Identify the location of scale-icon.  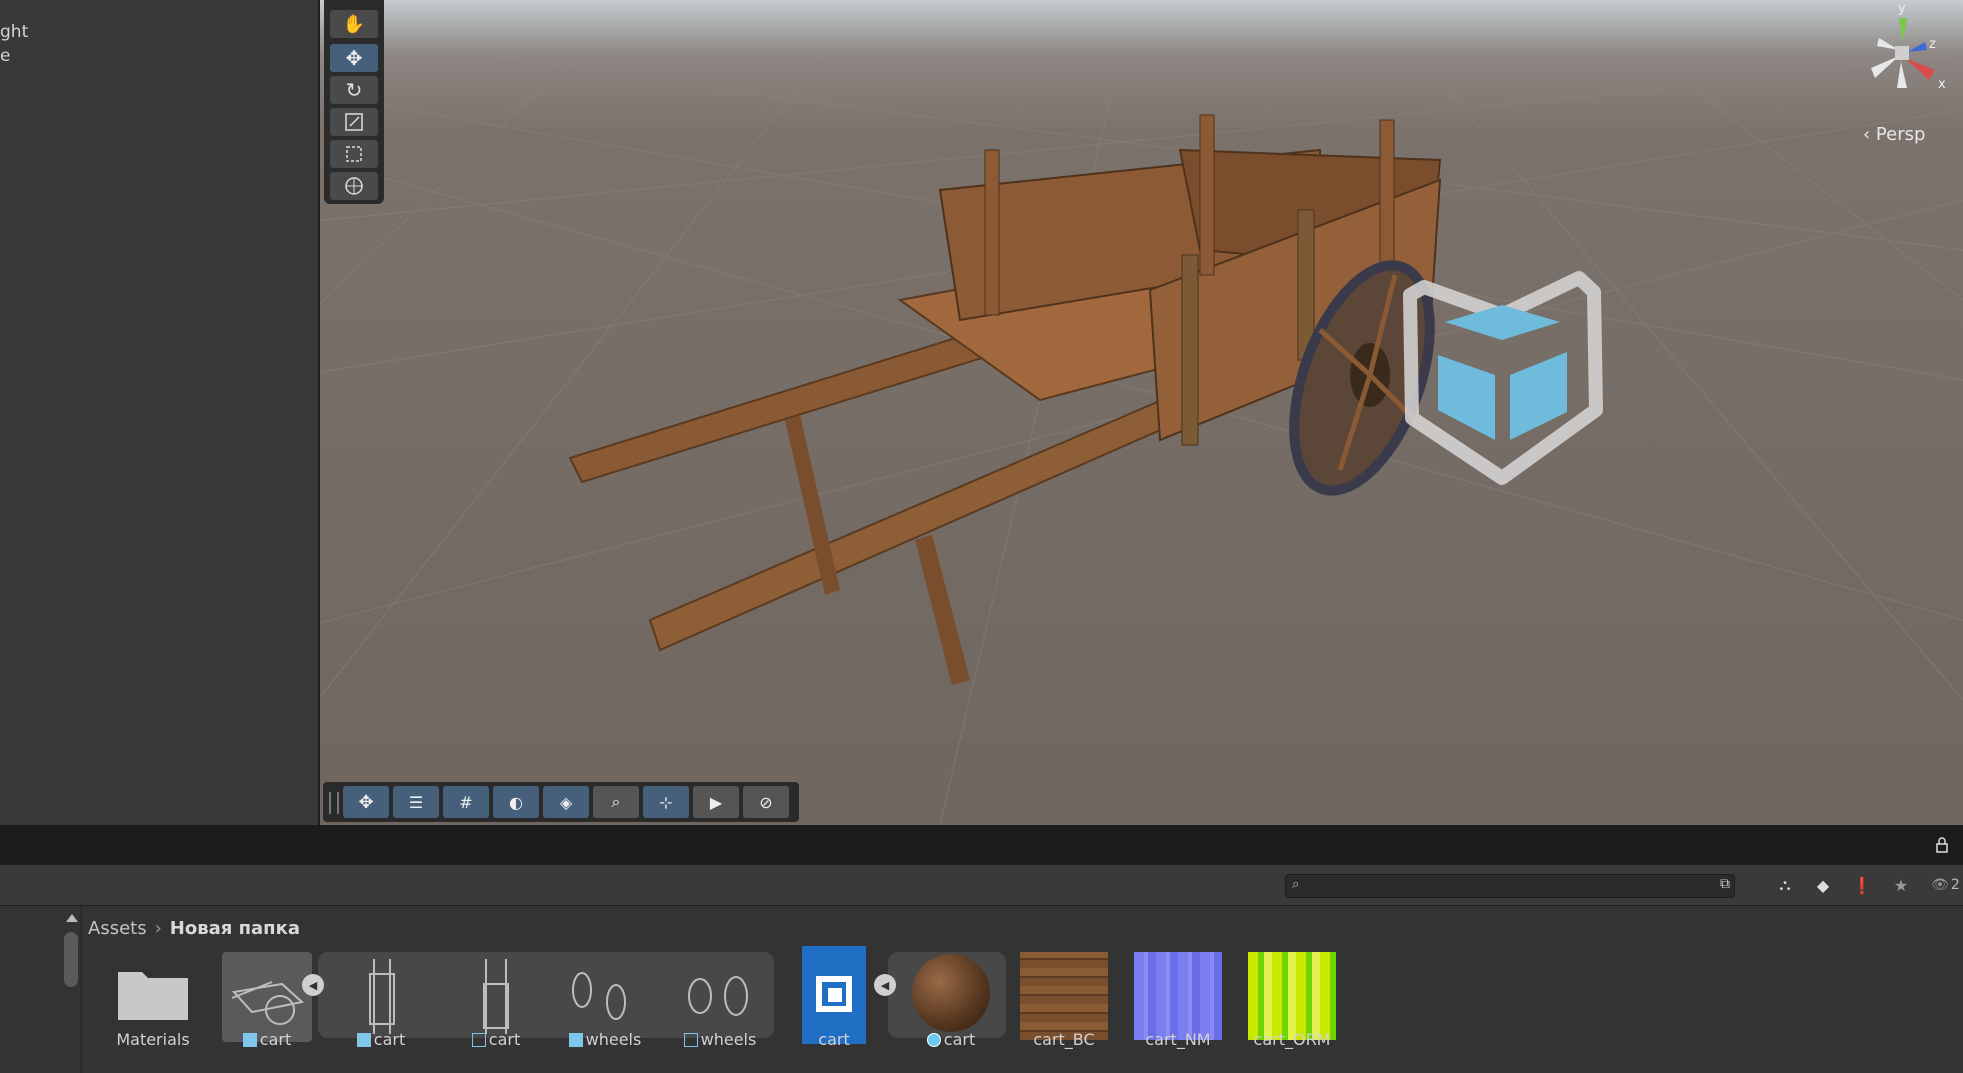
(354, 122).